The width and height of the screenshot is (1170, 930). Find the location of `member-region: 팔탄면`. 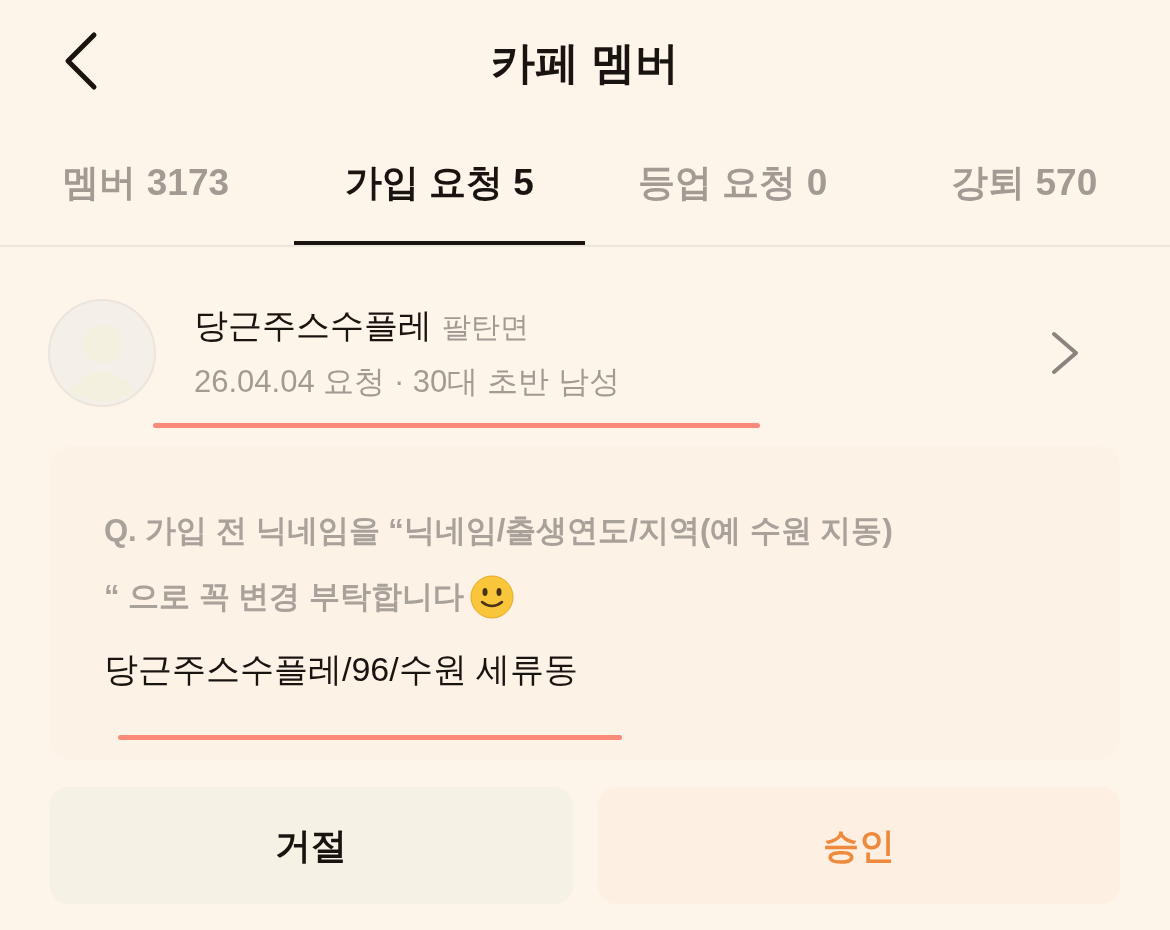

member-region: 팔탄면 is located at coordinates (485, 328).